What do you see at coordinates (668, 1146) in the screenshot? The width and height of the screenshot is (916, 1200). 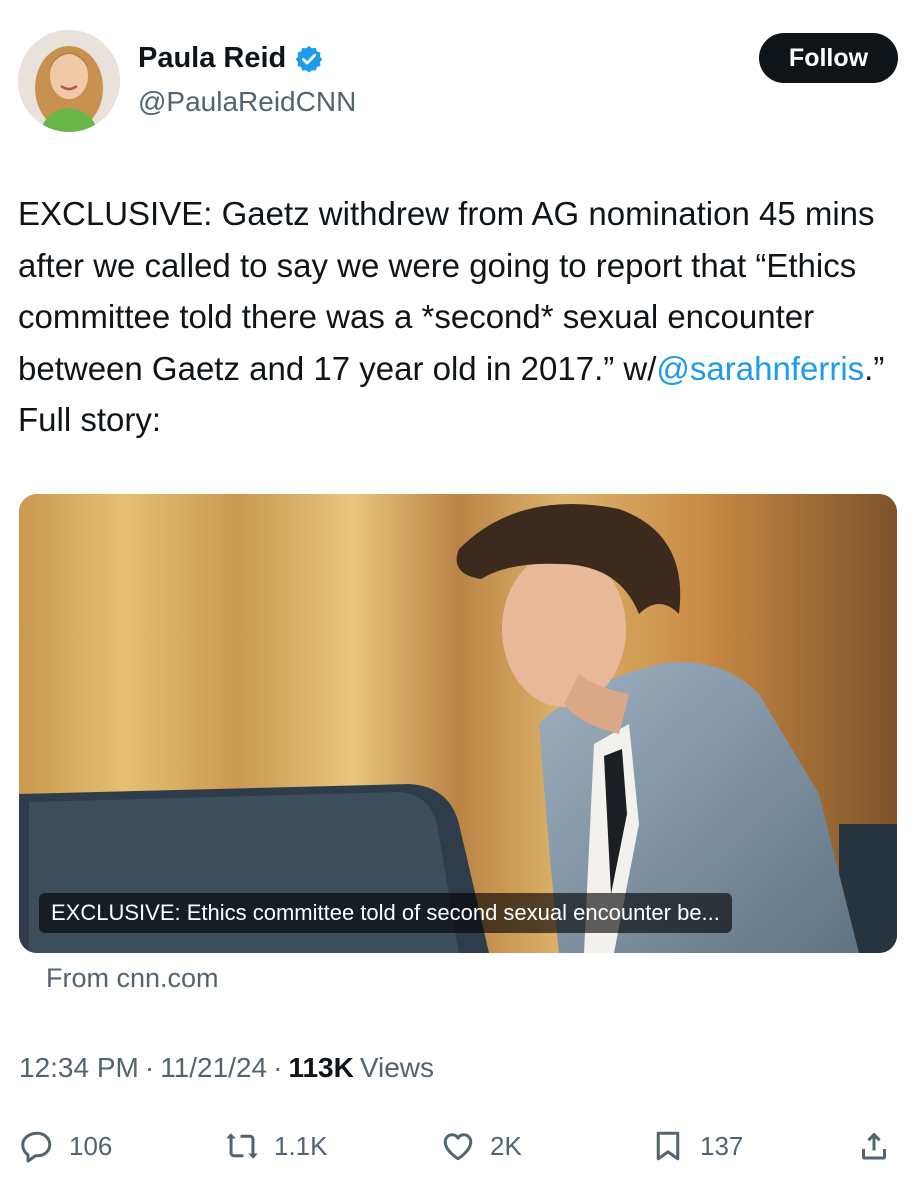 I see `bookmark-icon` at bounding box center [668, 1146].